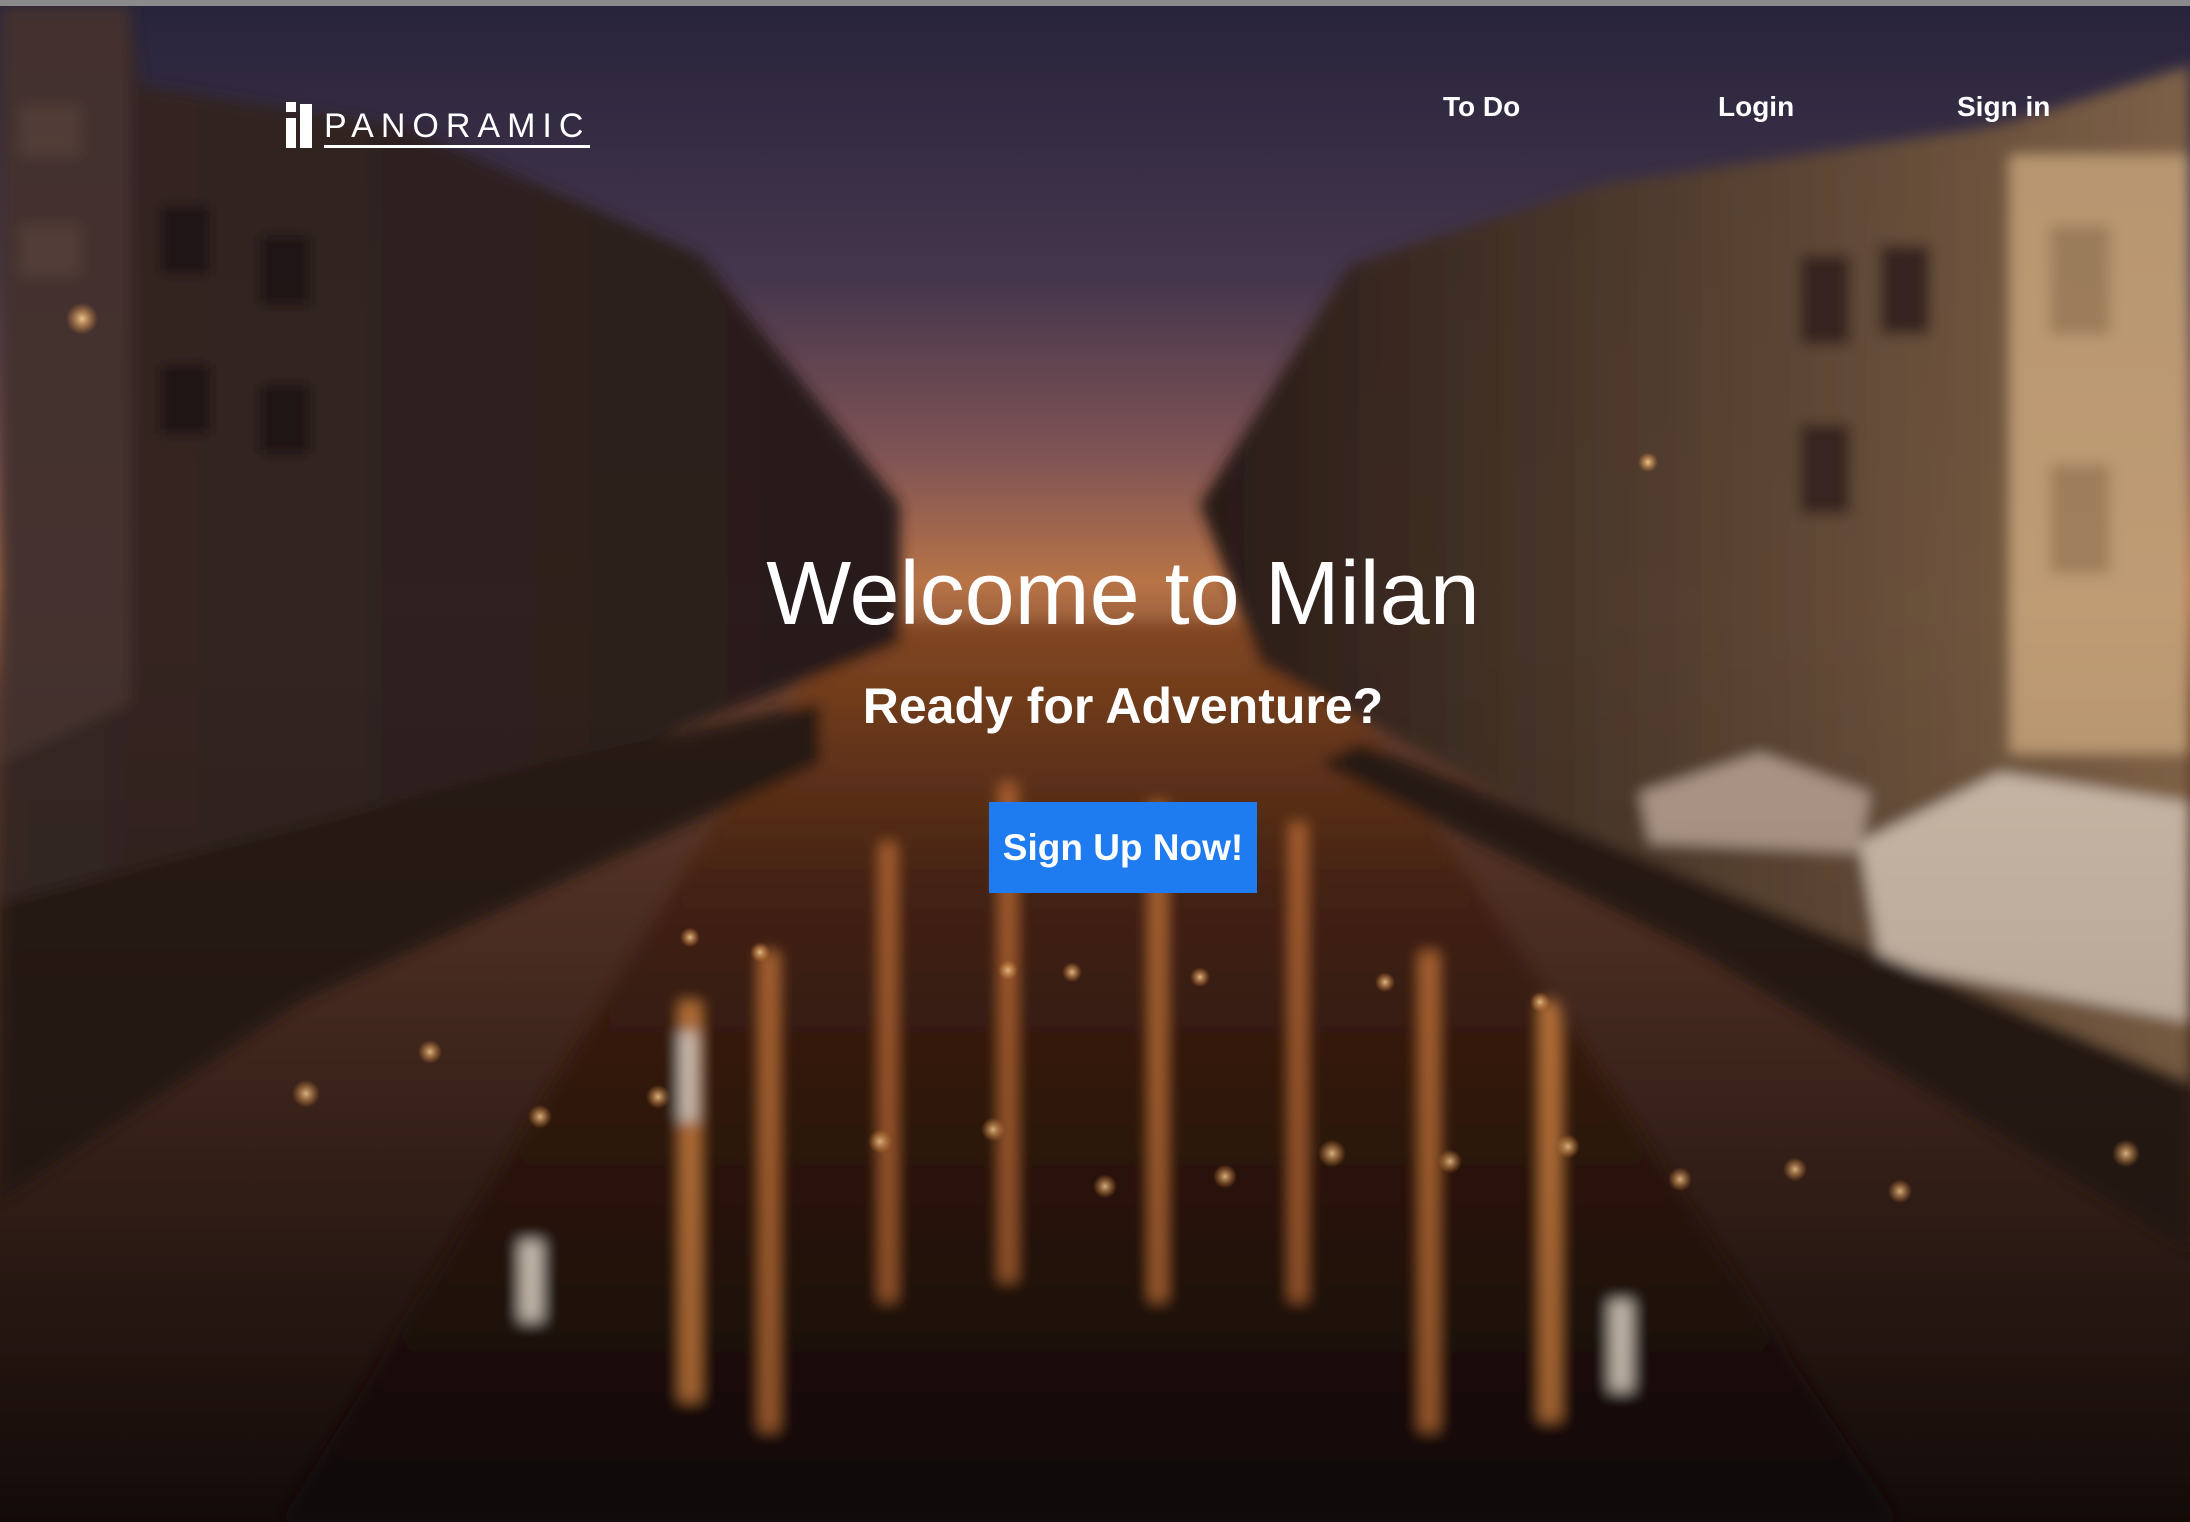 The height and width of the screenshot is (1522, 2190). I want to click on sign-up-button: Sign Up Now!, so click(1123, 847).